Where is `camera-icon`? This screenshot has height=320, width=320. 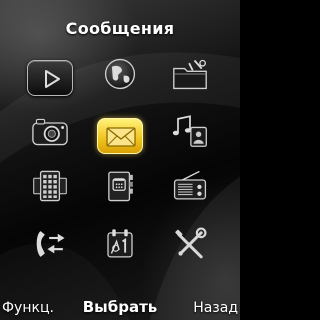 camera-icon is located at coordinates (50, 132).